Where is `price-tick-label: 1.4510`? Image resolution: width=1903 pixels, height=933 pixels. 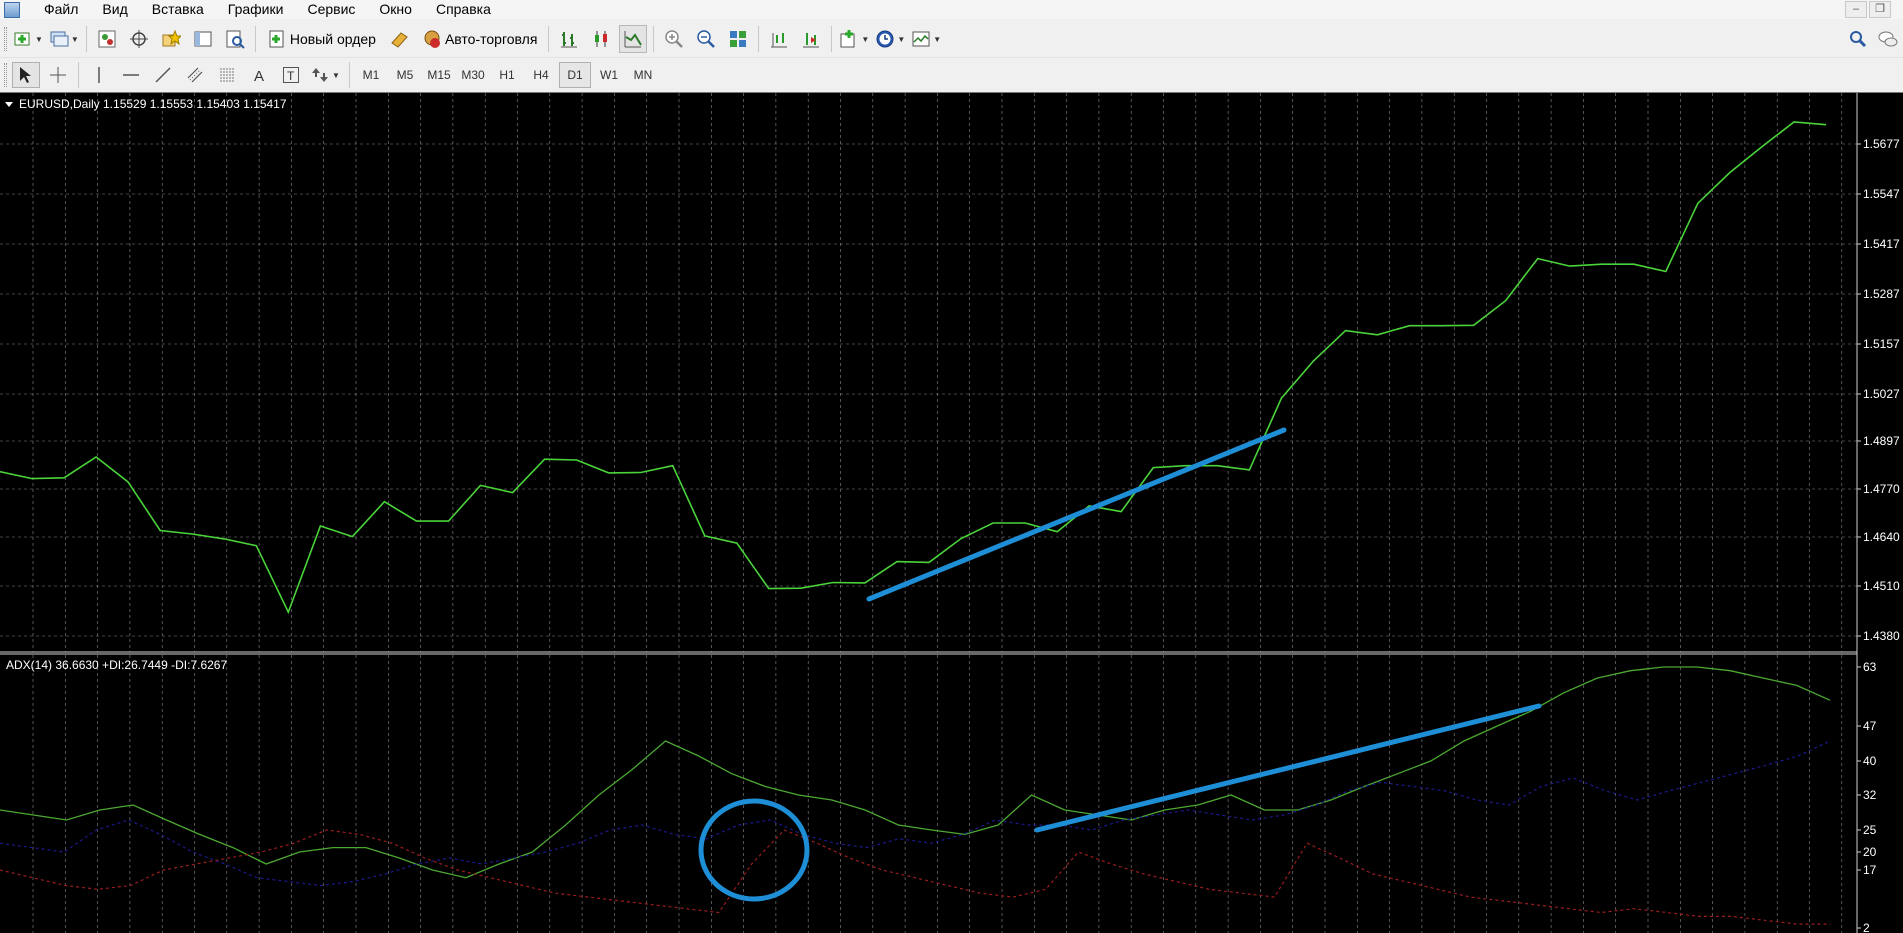 price-tick-label: 1.4510 is located at coordinates (1881, 586).